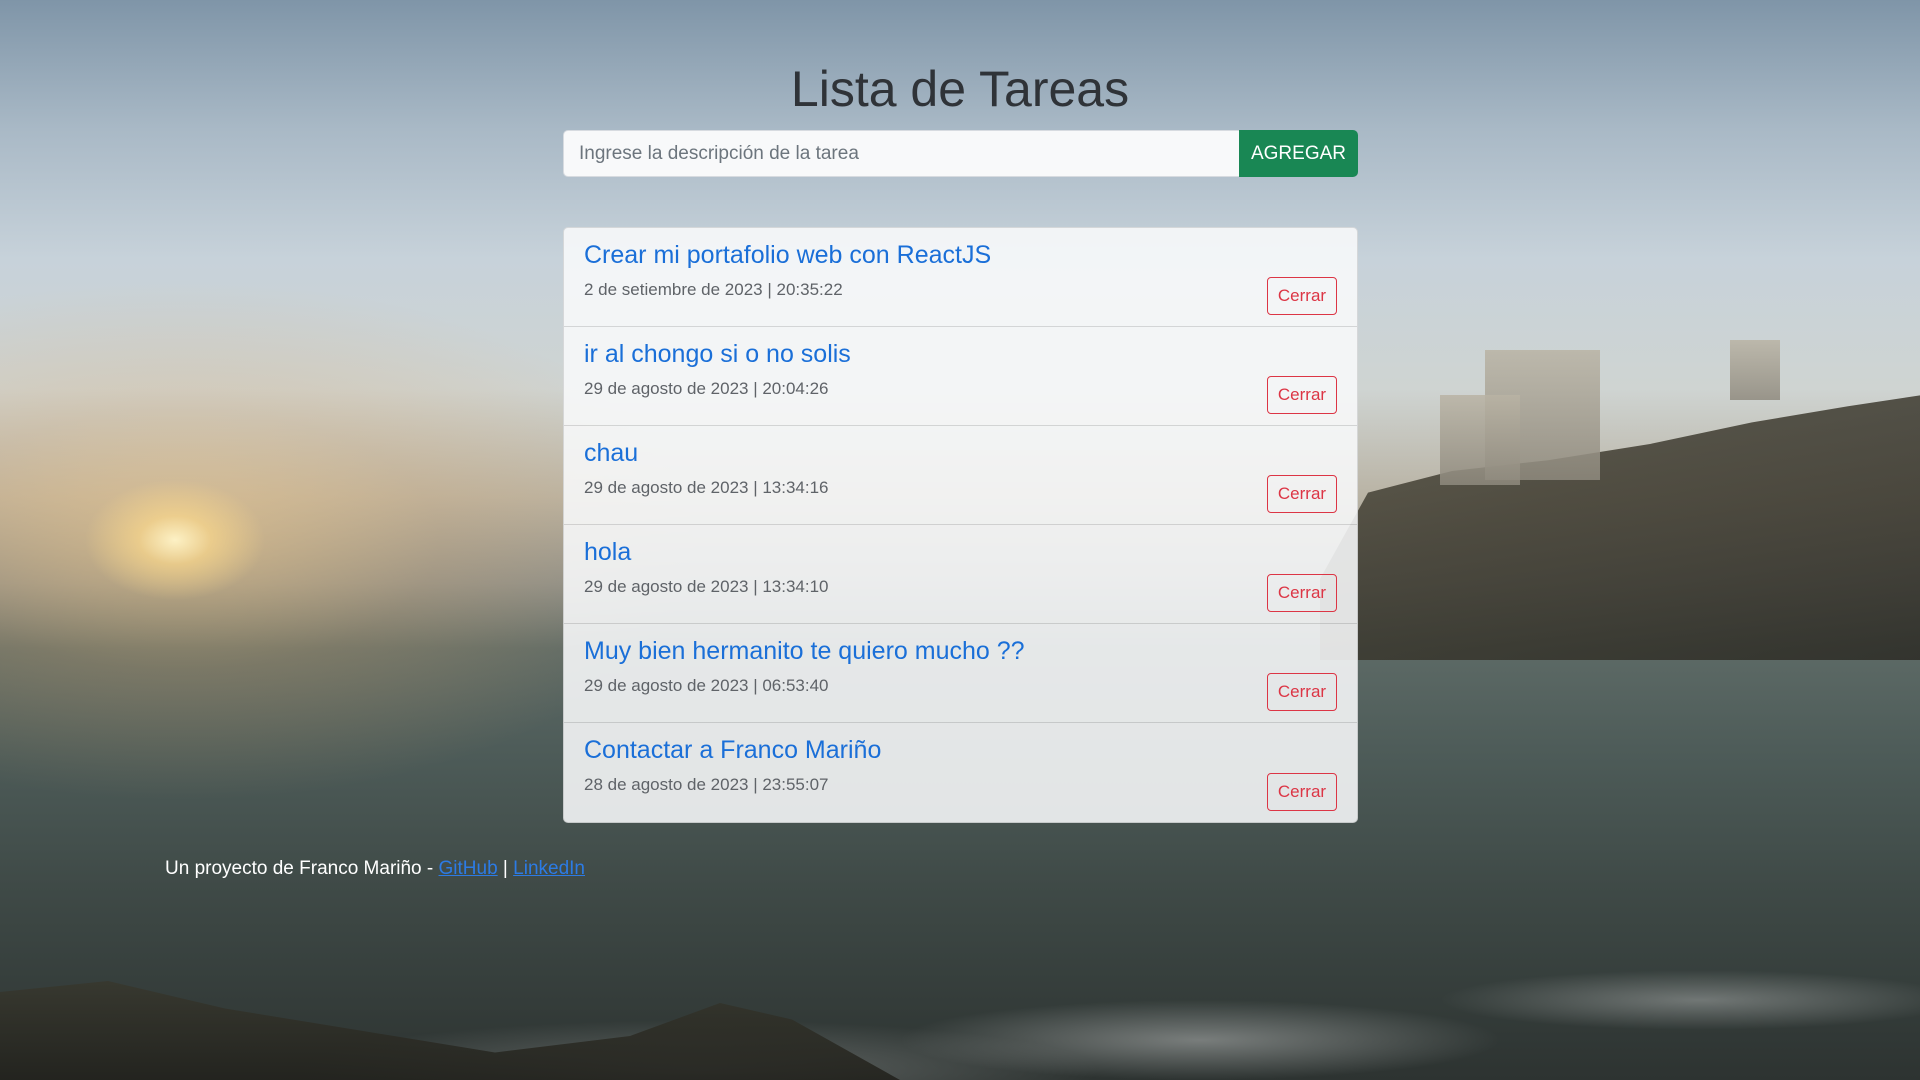 The width and height of the screenshot is (1920, 1080). I want to click on task-title: ir al chongo si o no solis, so click(960, 354).